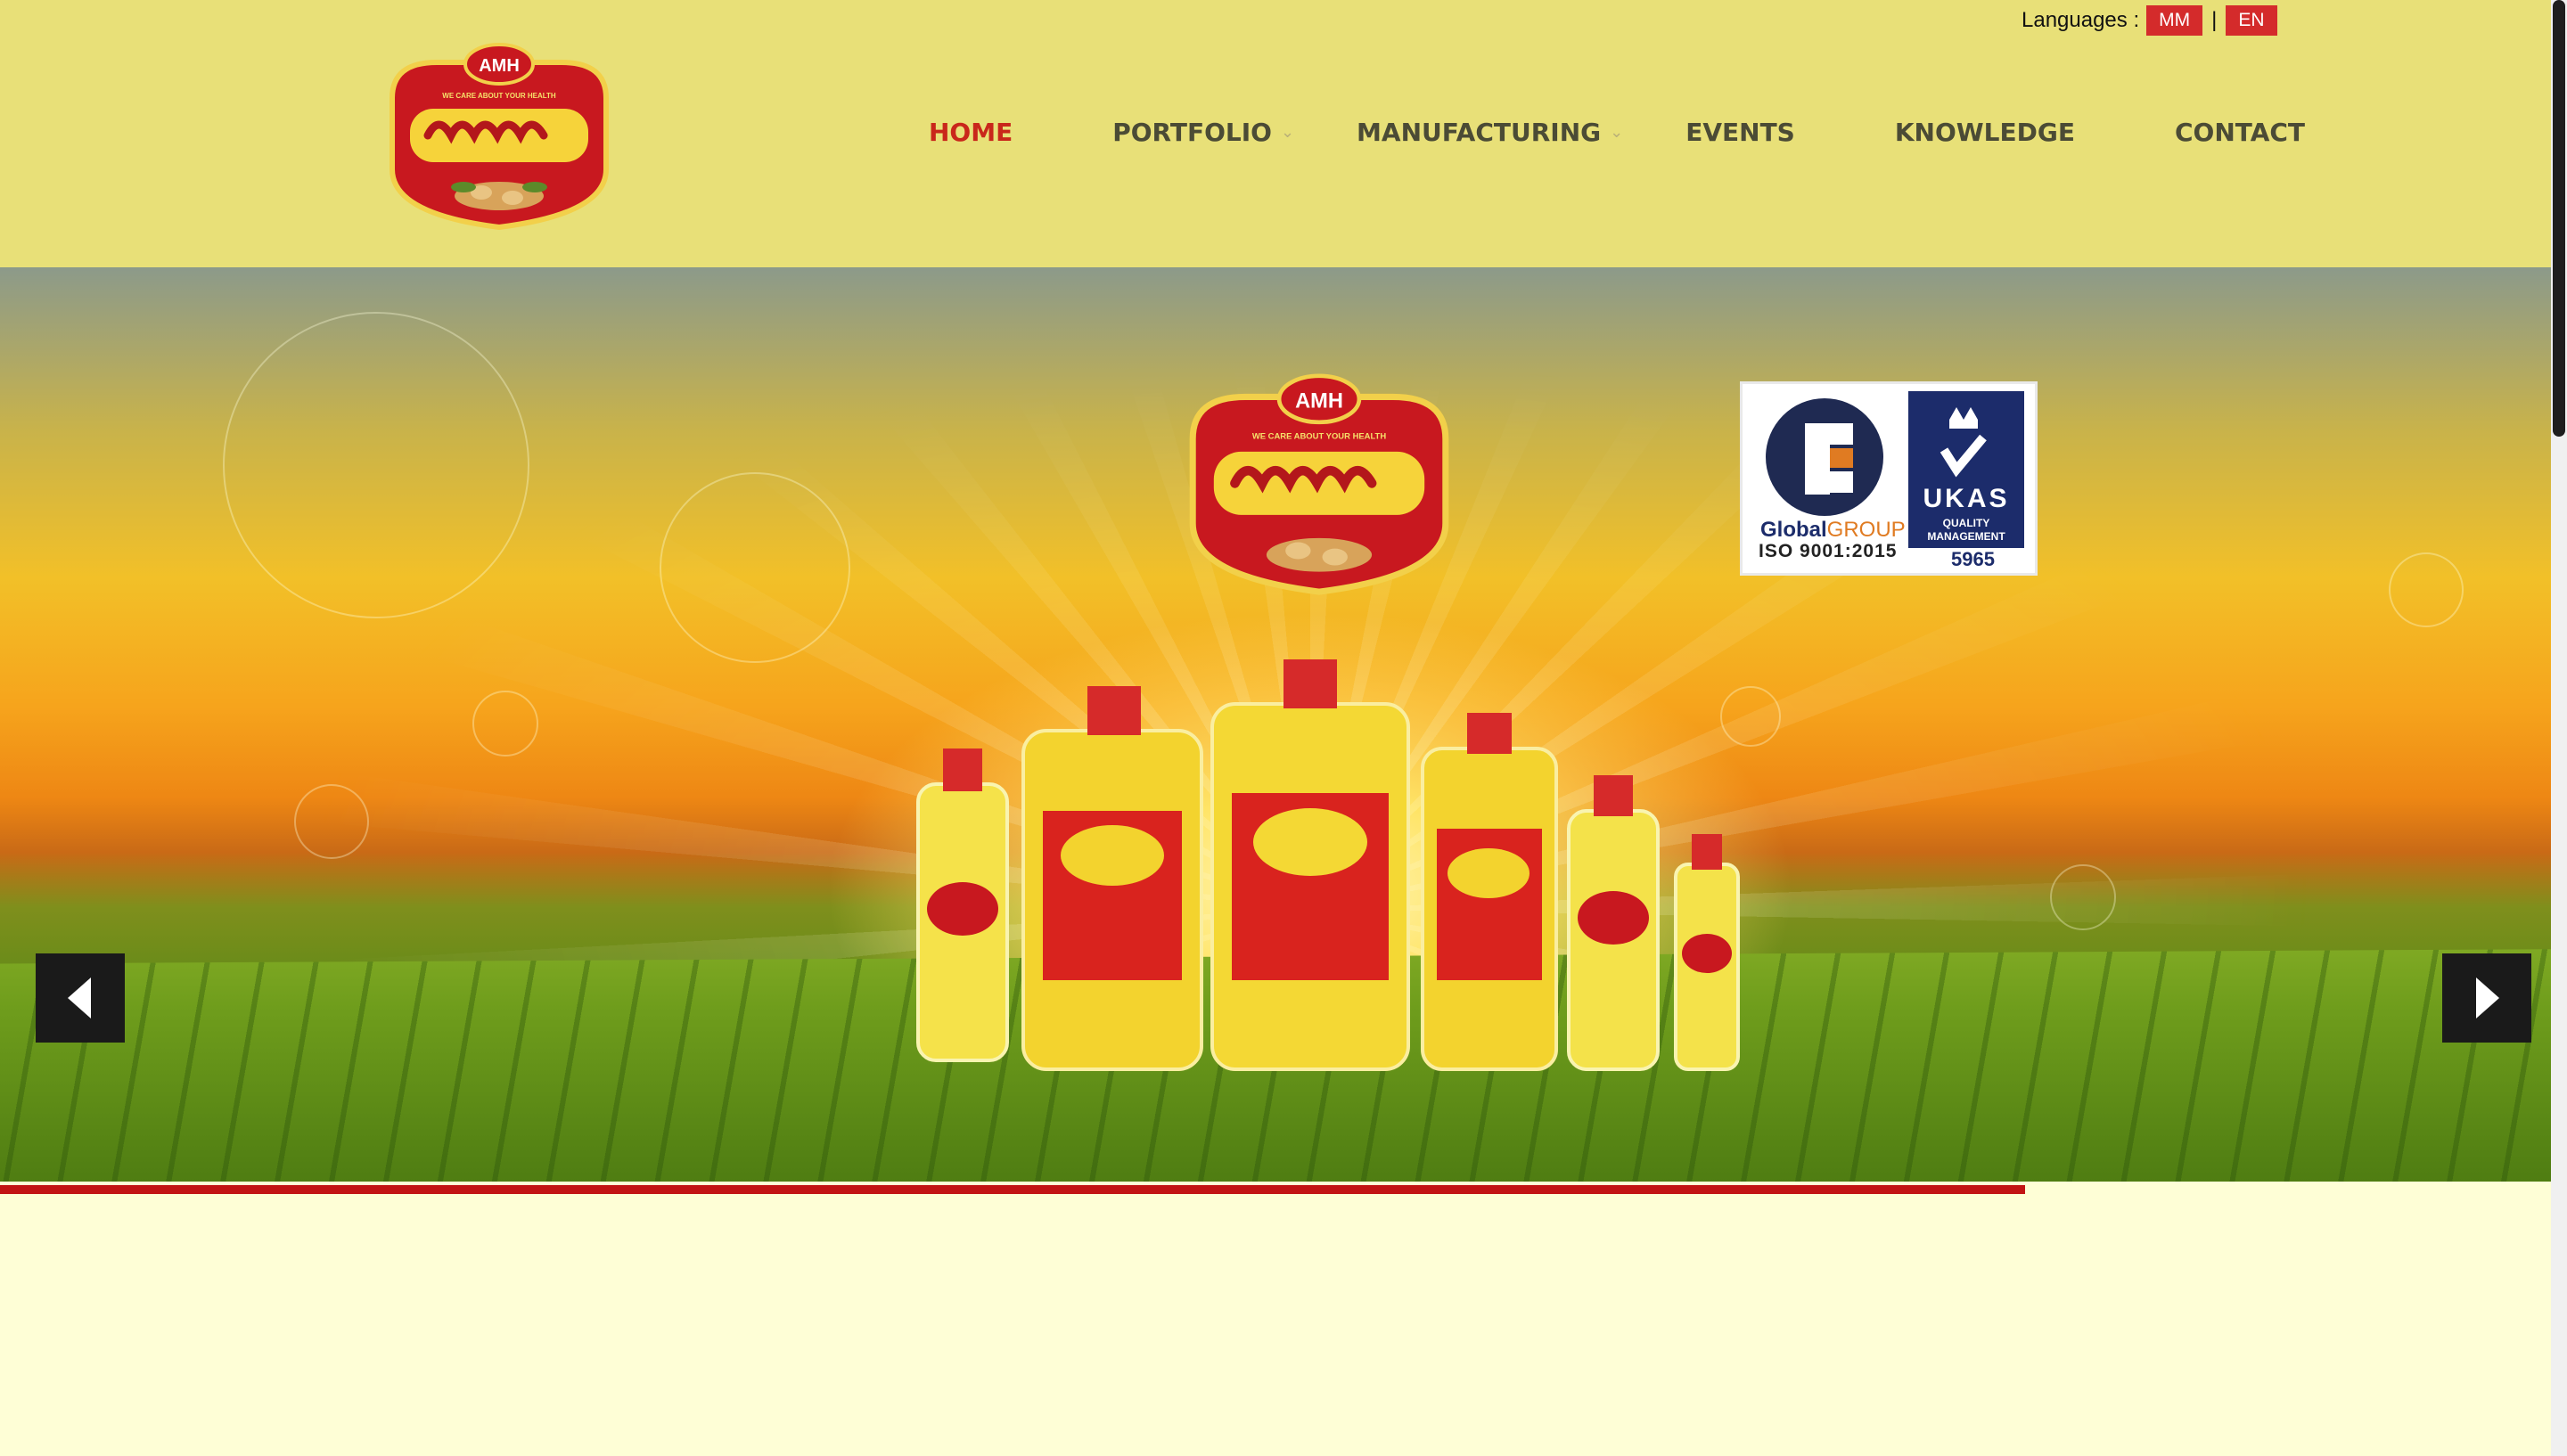 Image resolution: width=2567 pixels, height=1456 pixels. Describe the element at coordinates (1793, 530) in the screenshot. I see `global-part-a: Global` at that location.